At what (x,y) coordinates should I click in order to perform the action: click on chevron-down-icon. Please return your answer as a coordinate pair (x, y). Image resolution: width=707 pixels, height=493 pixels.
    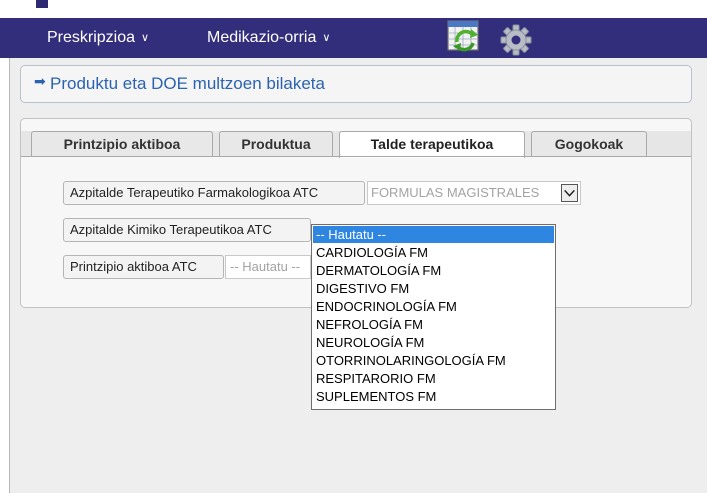
    Looking at the image, I should click on (569, 193).